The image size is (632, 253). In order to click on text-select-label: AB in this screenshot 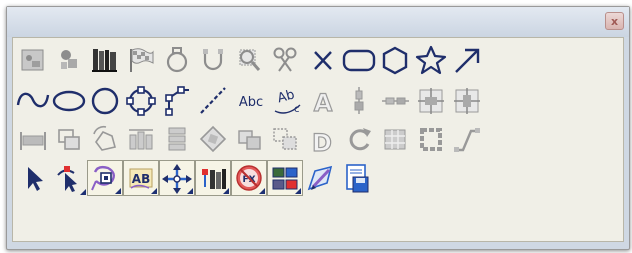, I will do `click(141, 179)`.